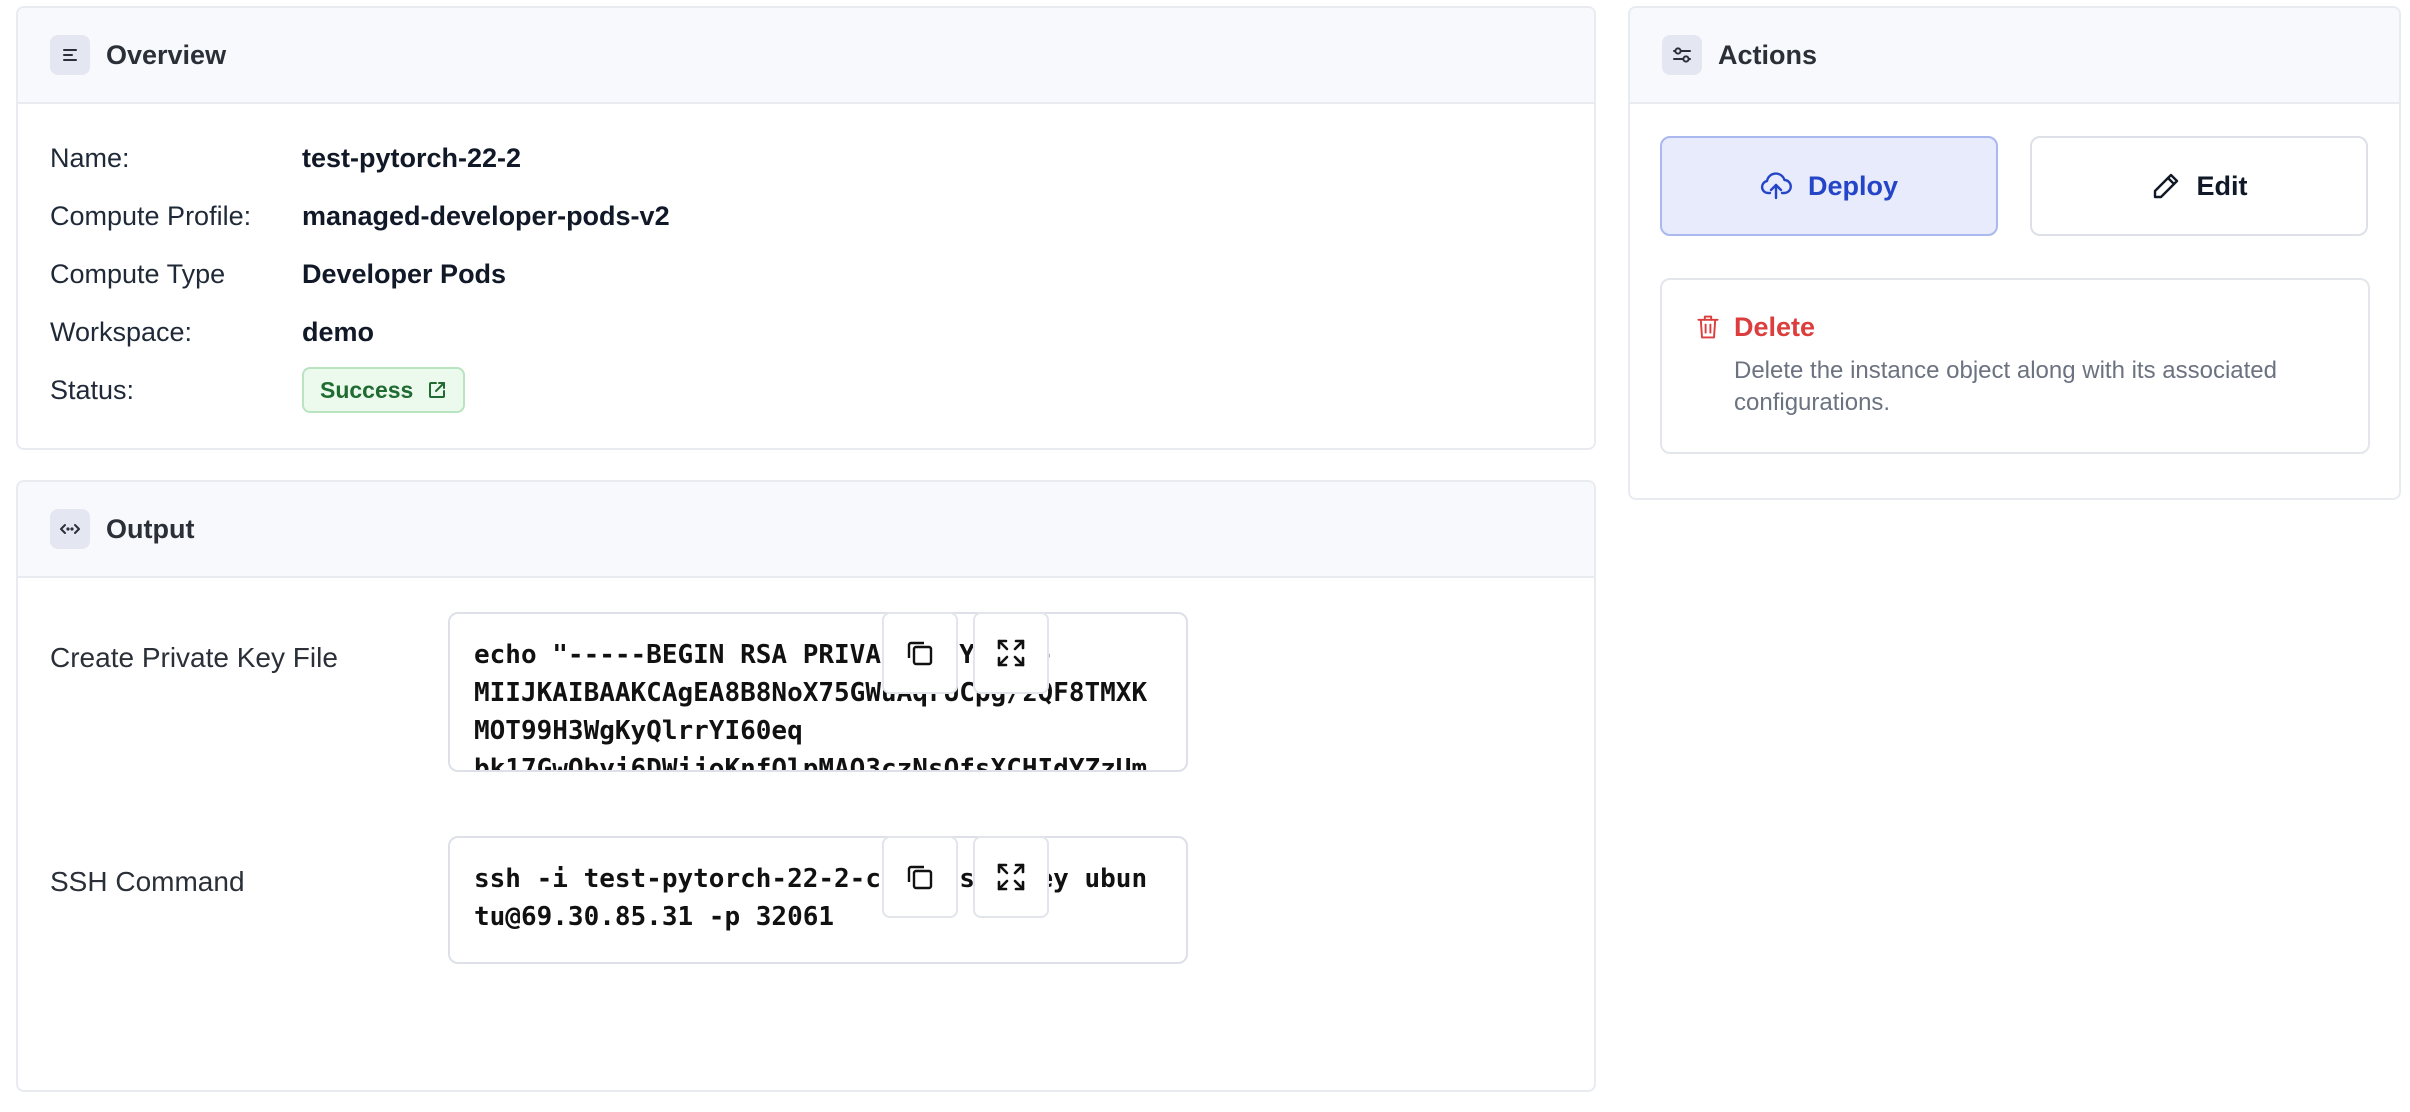  I want to click on compute-type-row: Compute Type Developer Pods, so click(278, 274).